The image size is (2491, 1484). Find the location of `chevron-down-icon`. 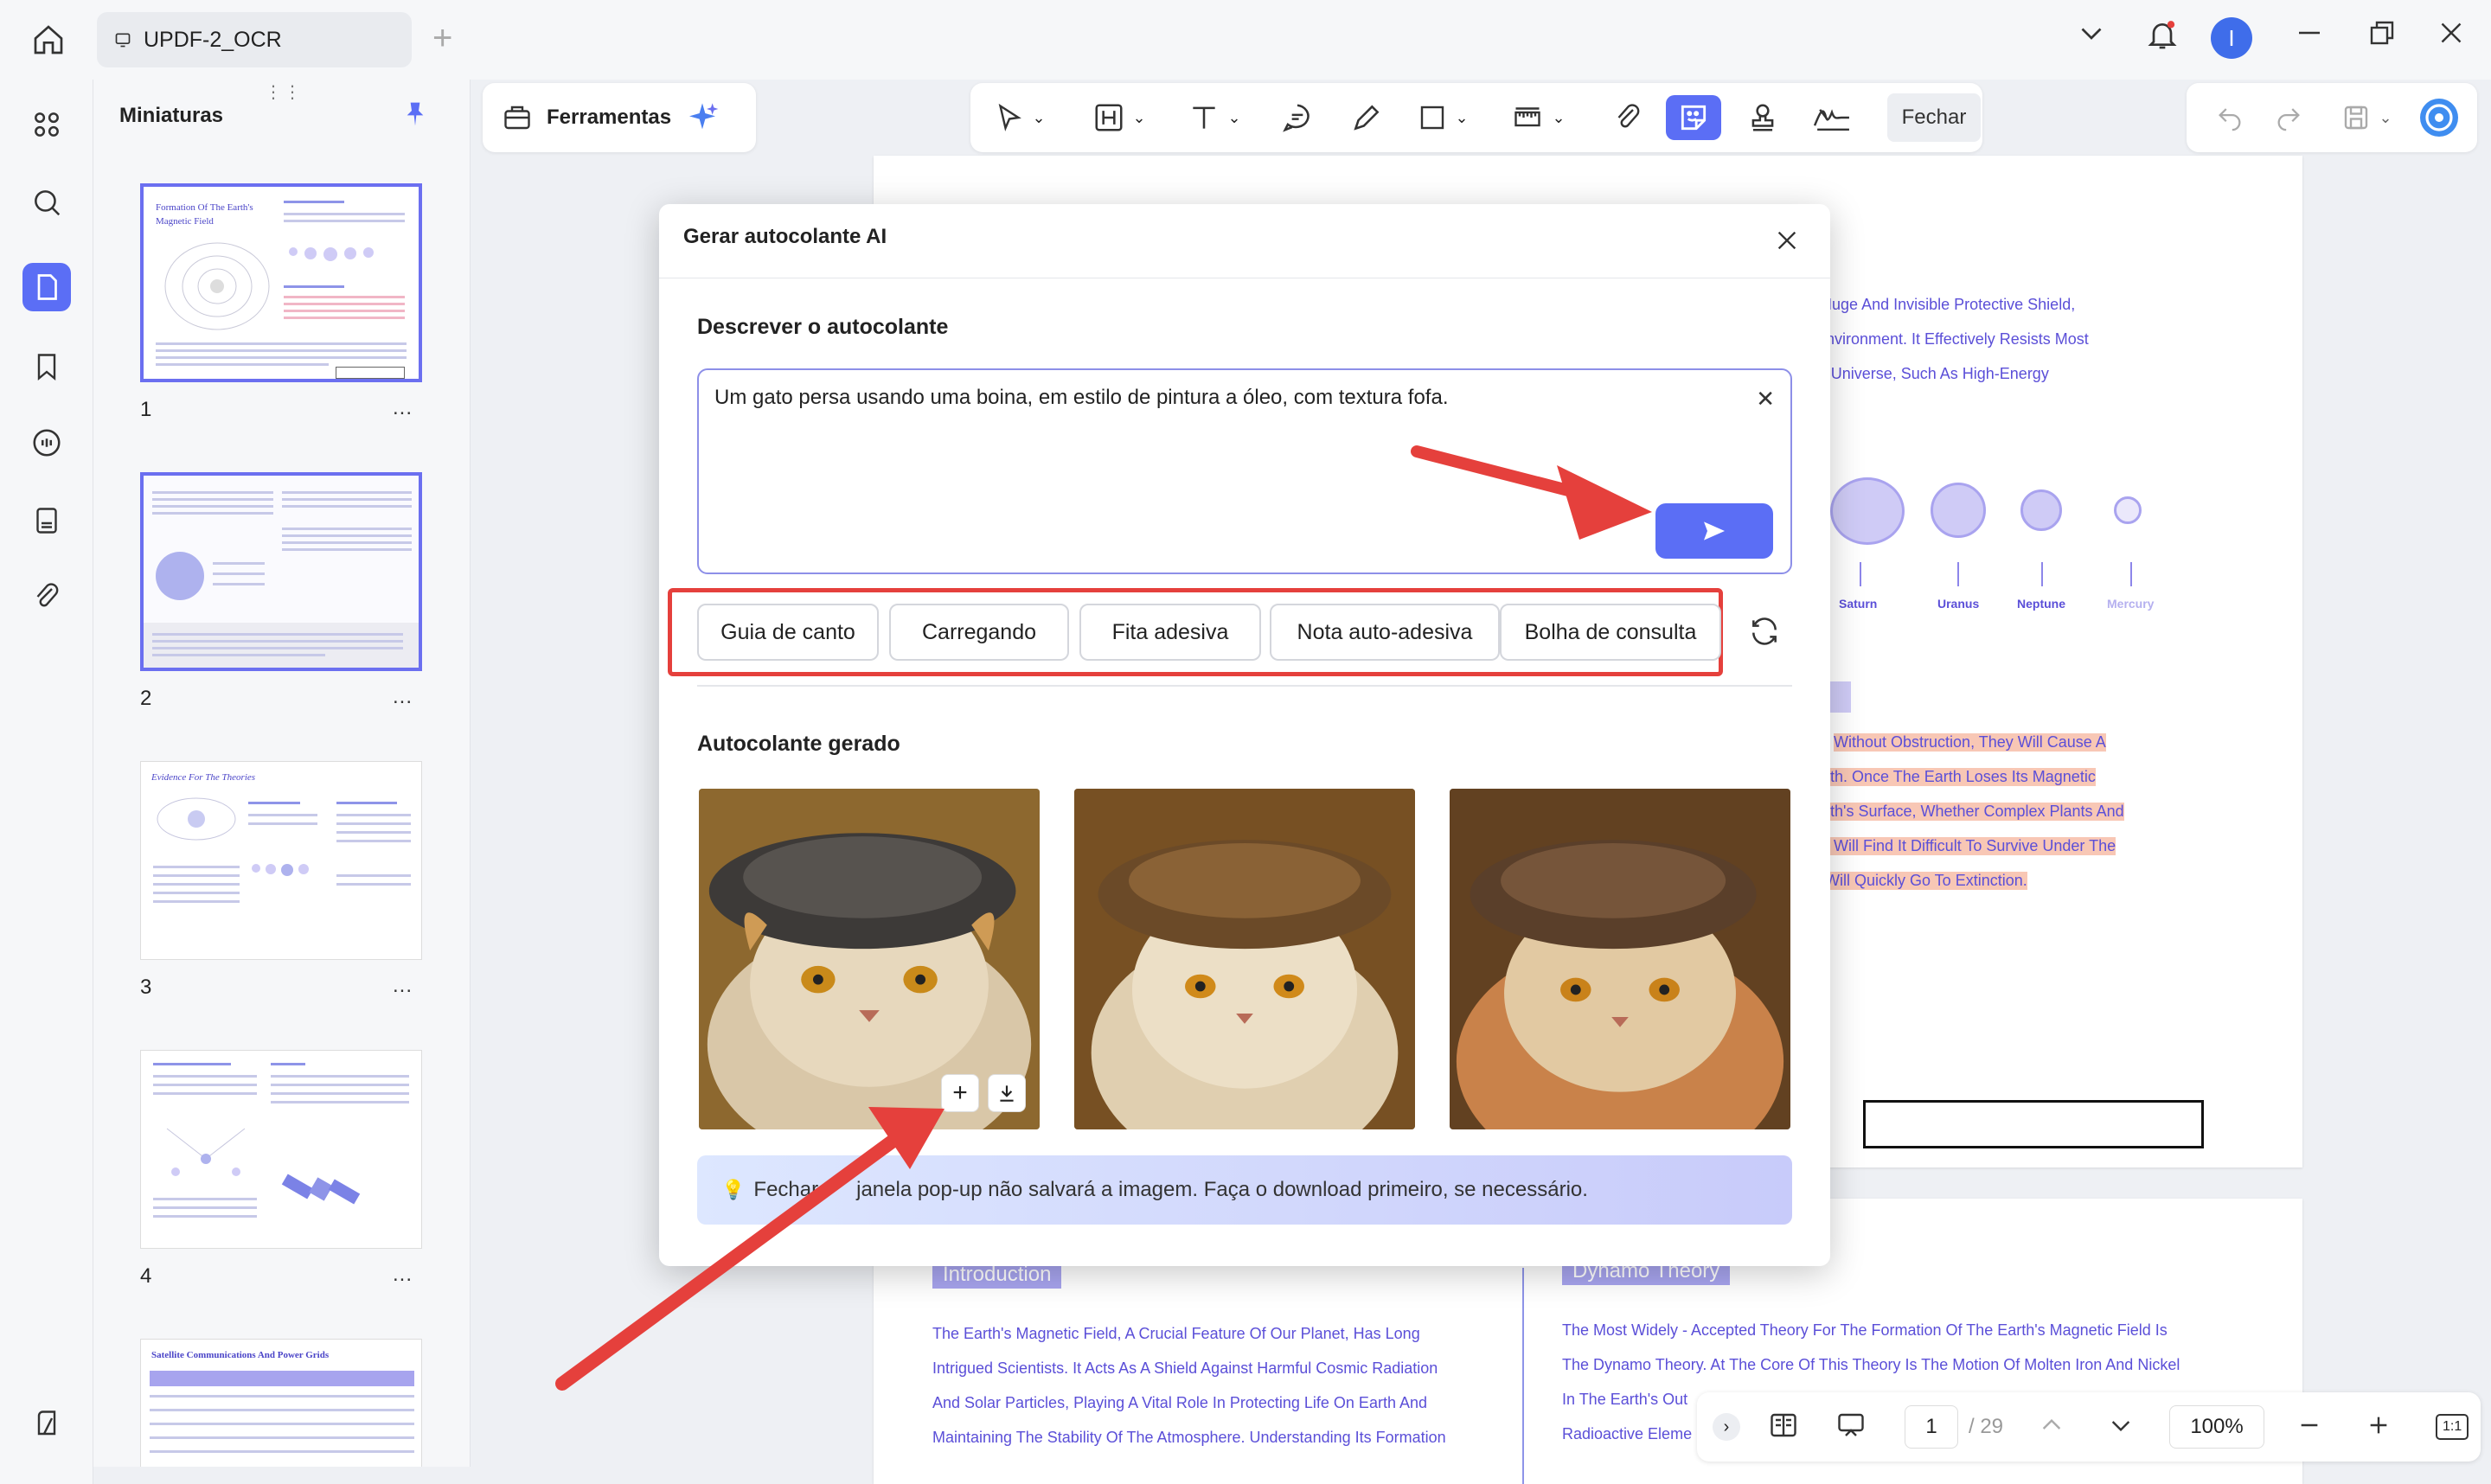

chevron-down-icon is located at coordinates (2091, 32).